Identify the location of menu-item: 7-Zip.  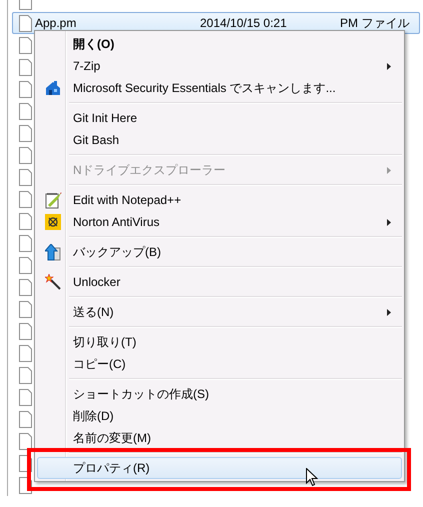
(219, 66).